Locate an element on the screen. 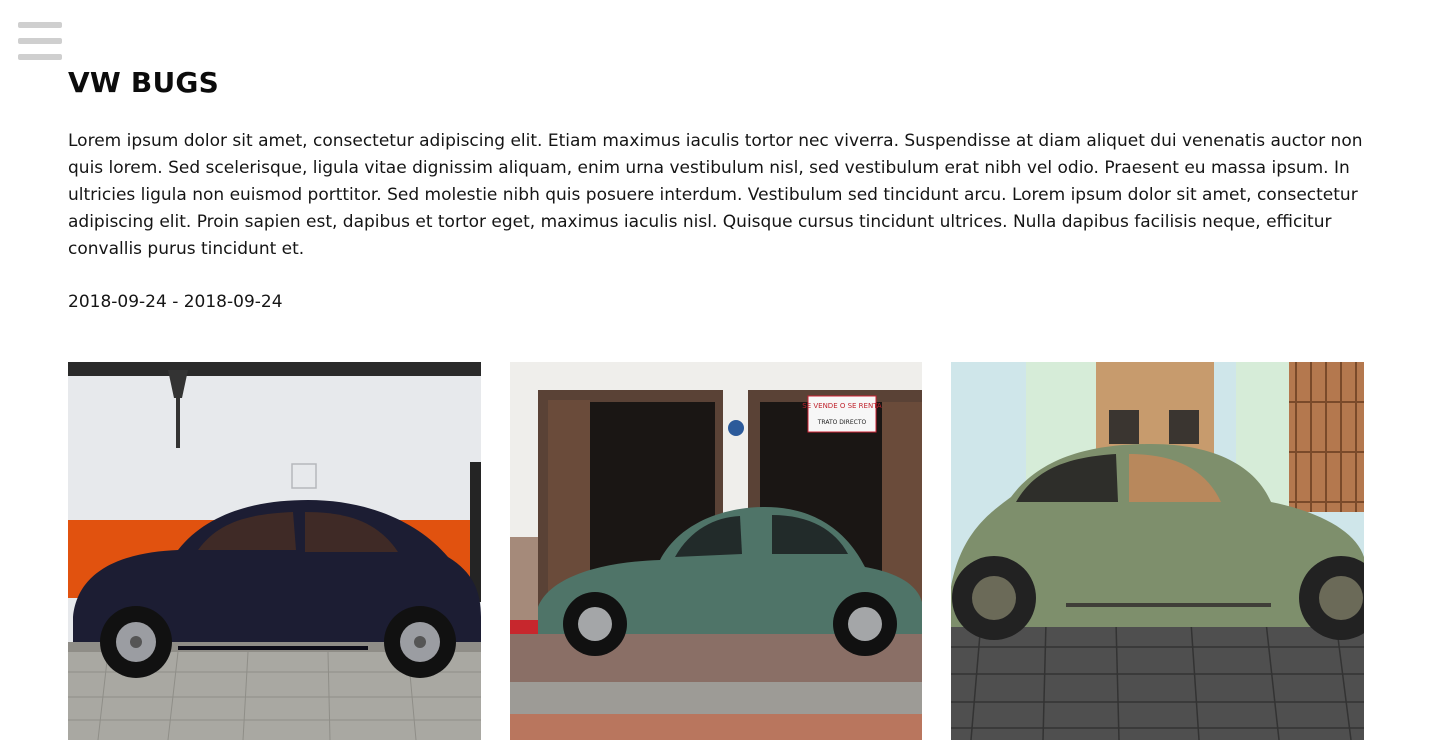 The image size is (1431, 740). sage-beetle-image is located at coordinates (1158, 551).